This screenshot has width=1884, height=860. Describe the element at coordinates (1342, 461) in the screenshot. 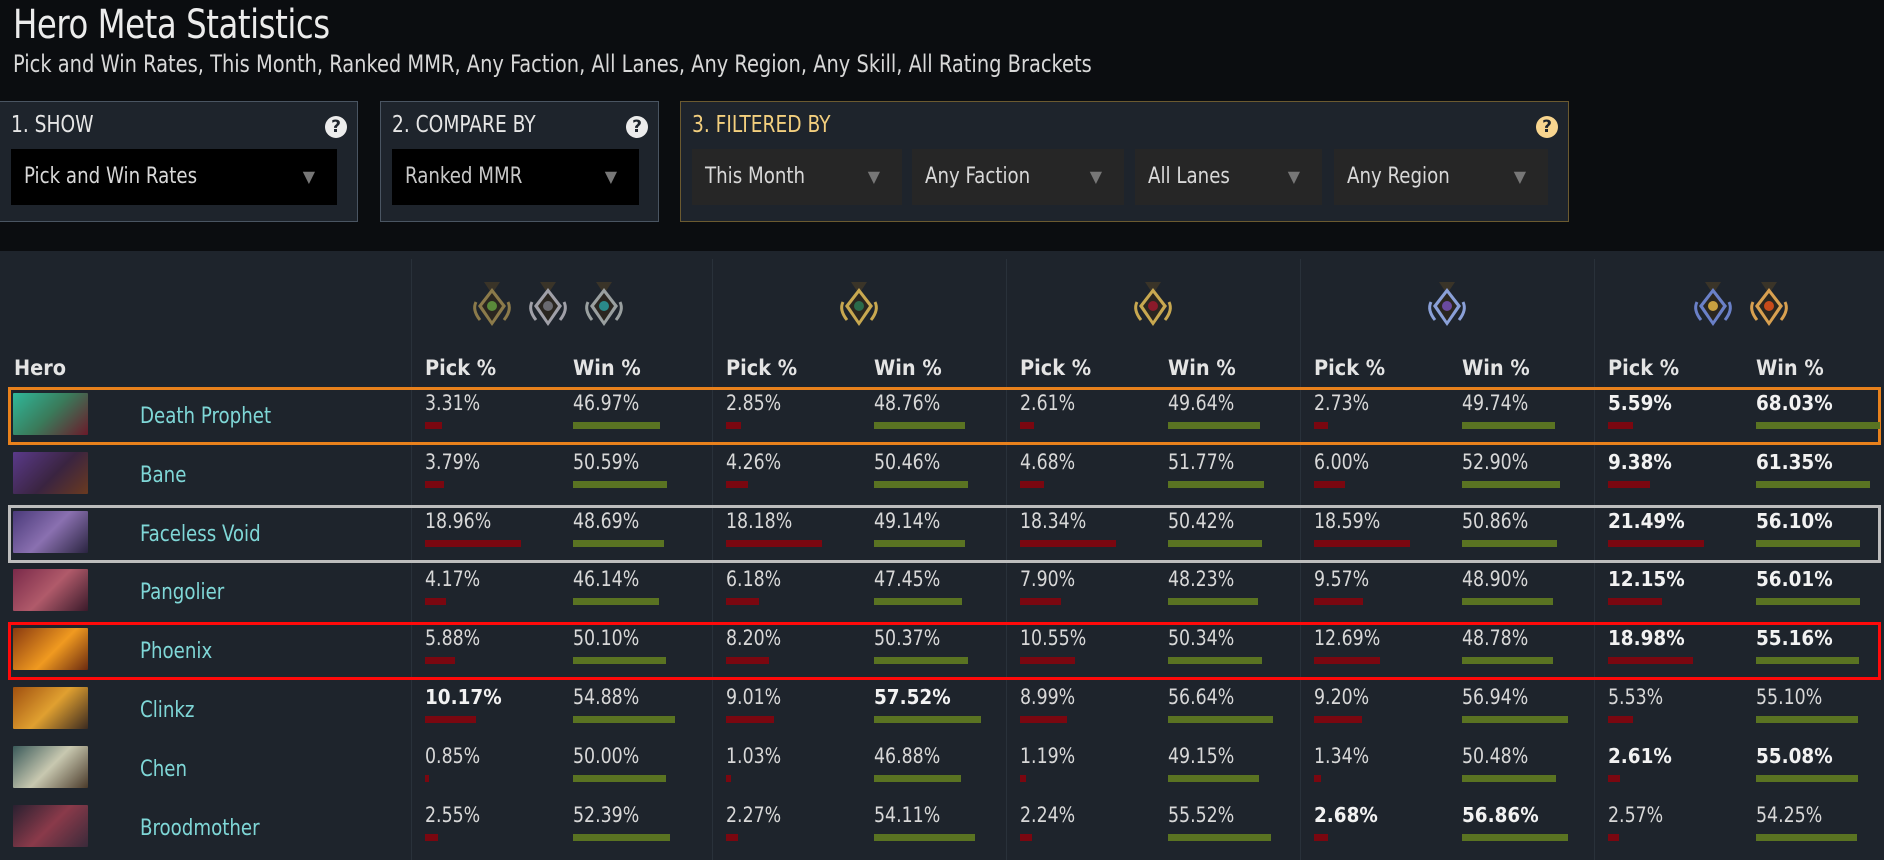

I see `pick-rate-value: 6.00%` at that location.